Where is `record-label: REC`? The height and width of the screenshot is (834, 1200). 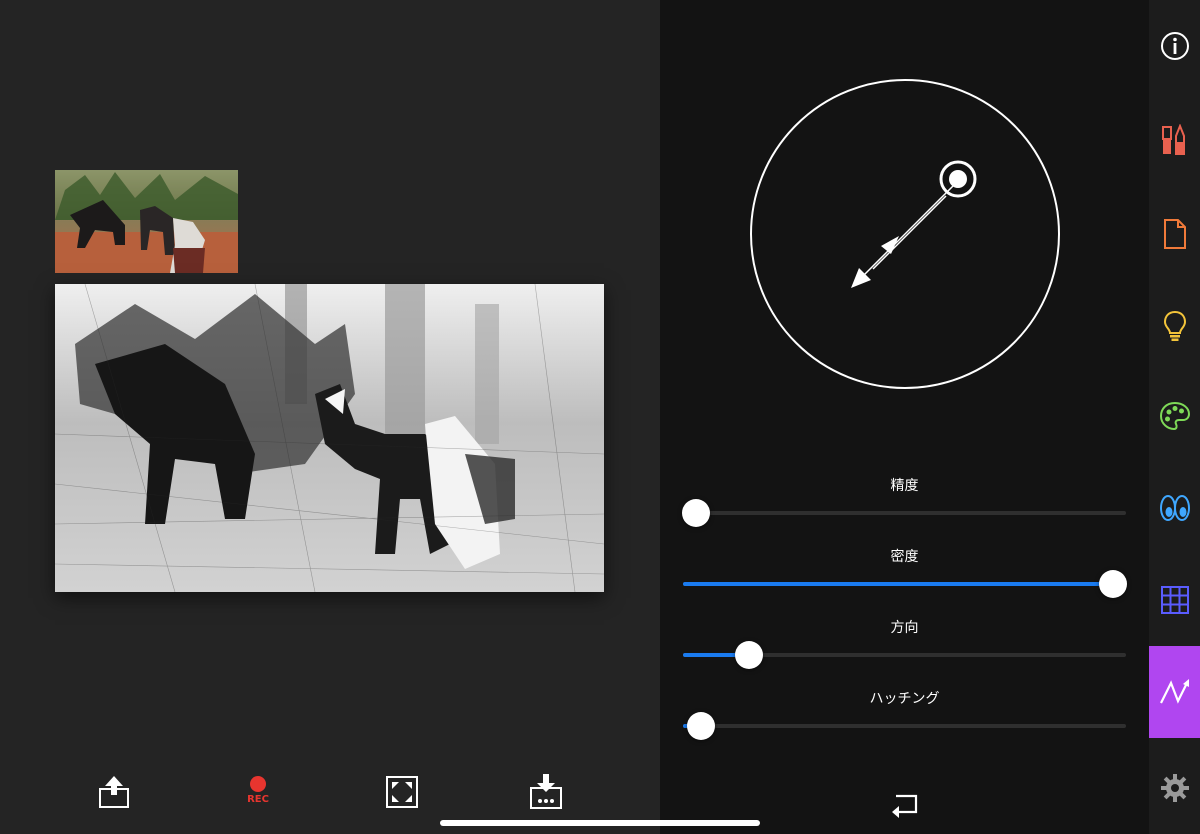
record-label: REC is located at coordinates (258, 799).